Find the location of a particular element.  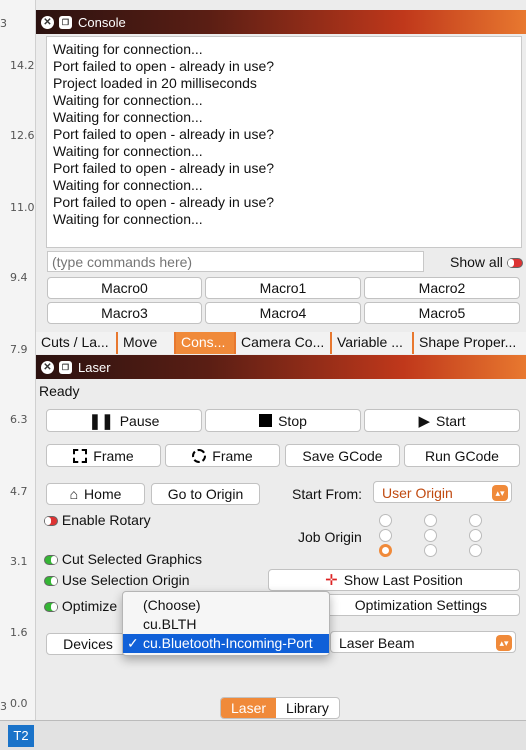

optimize-toggle: Optimize is located at coordinates (80, 606).